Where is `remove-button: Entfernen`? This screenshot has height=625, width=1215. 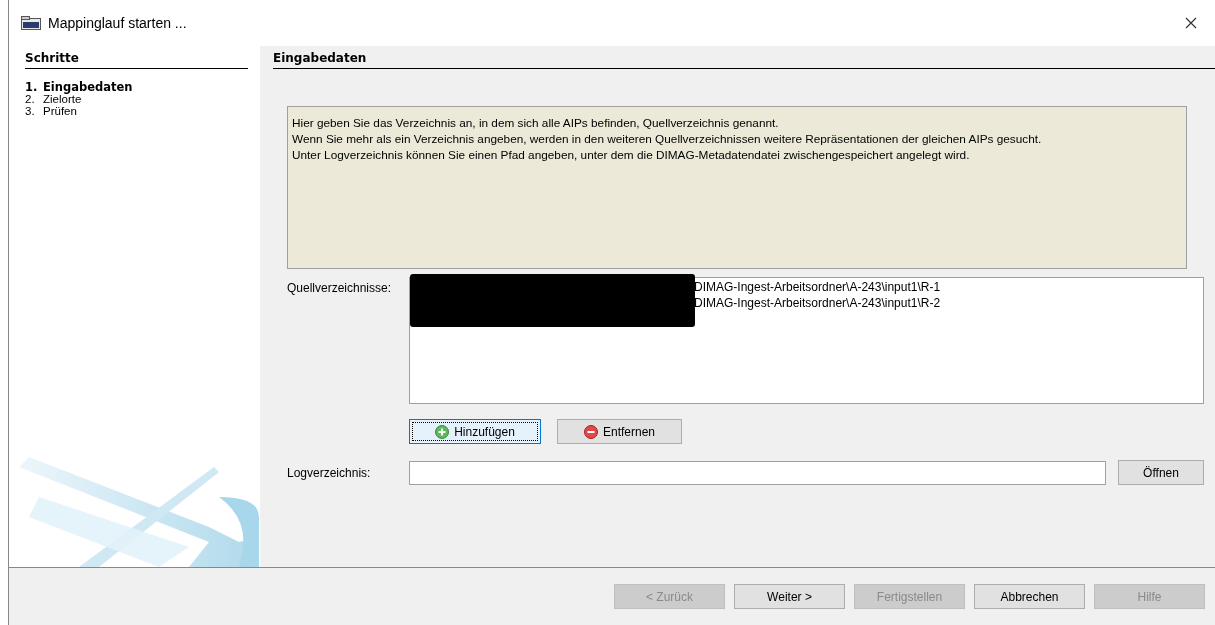
remove-button: Entfernen is located at coordinates (619, 431).